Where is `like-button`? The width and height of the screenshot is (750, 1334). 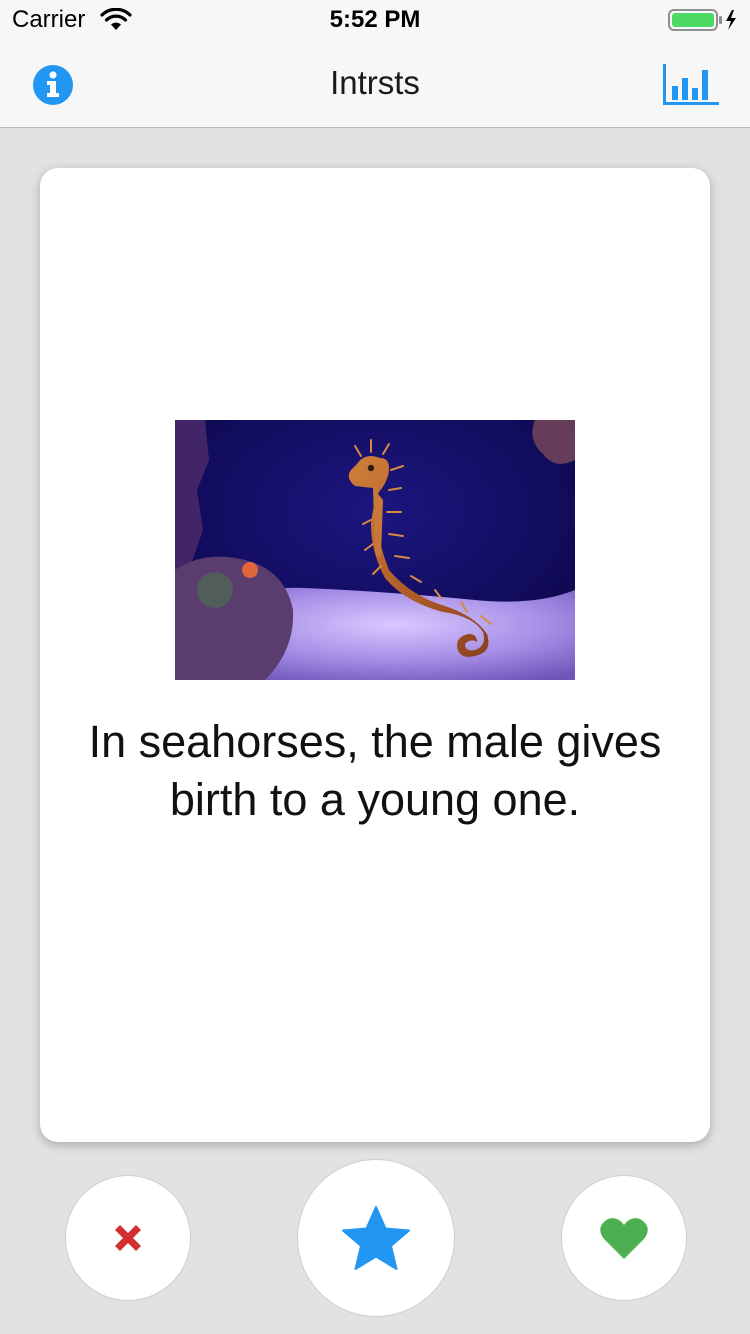
like-button is located at coordinates (624, 1238).